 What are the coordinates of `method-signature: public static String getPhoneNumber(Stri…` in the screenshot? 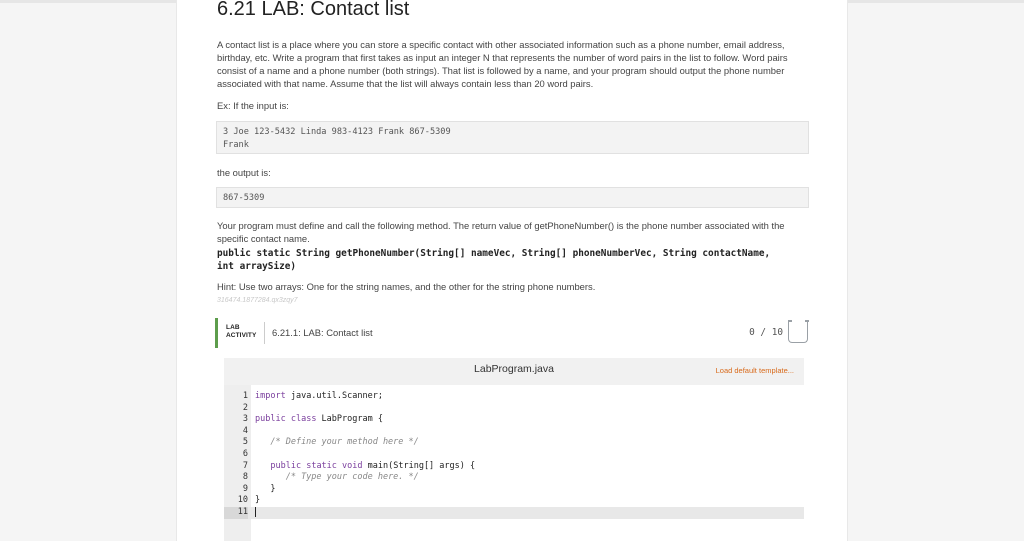 It's located at (493, 260).